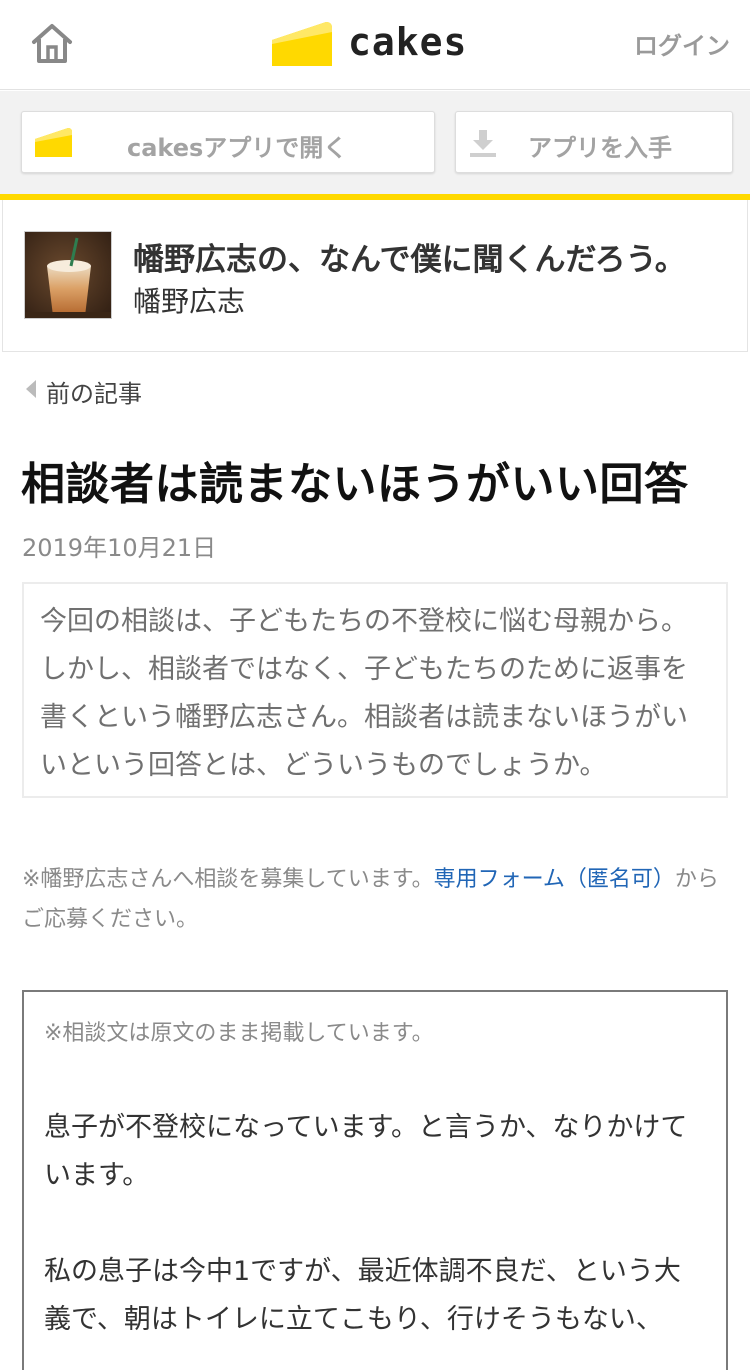 The image size is (750, 1370). What do you see at coordinates (94, 394) in the screenshot?
I see `previous-article-label: 前の記事` at bounding box center [94, 394].